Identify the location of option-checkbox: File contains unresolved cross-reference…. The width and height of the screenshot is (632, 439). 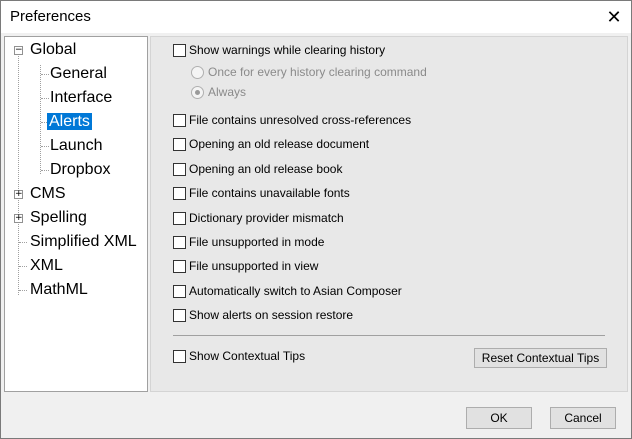
(292, 120).